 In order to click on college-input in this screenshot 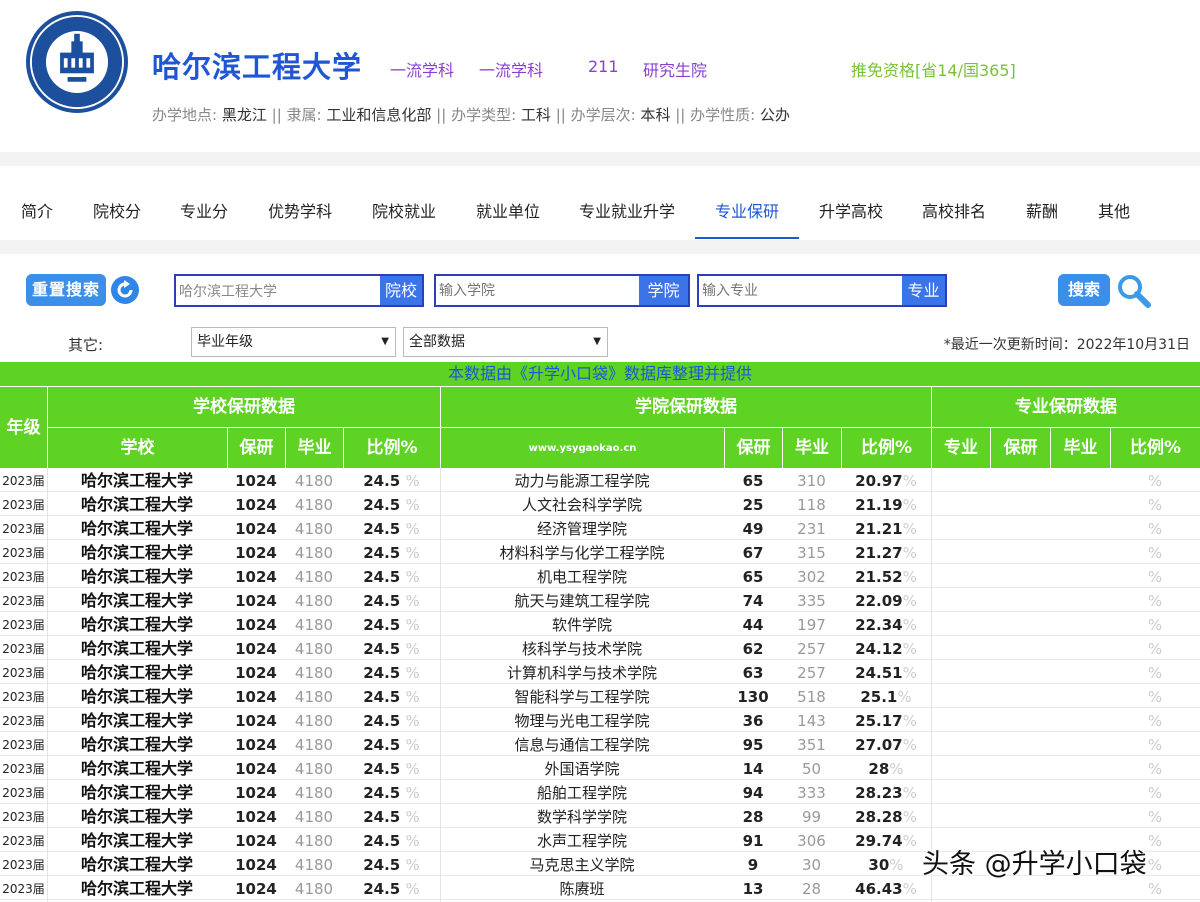, I will do `click(536, 290)`.